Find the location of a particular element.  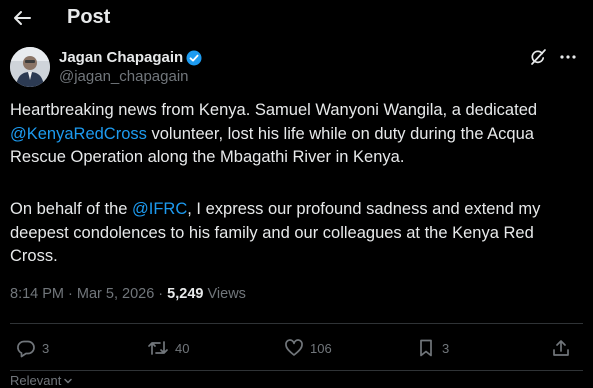

repost-button: 40 is located at coordinates (168, 348).